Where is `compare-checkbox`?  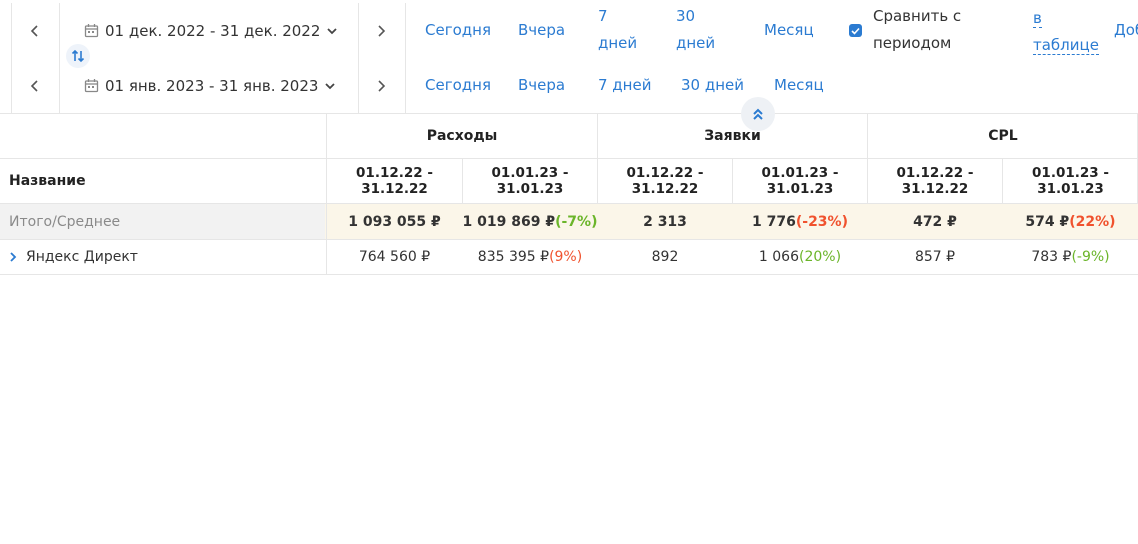
compare-checkbox is located at coordinates (855, 30).